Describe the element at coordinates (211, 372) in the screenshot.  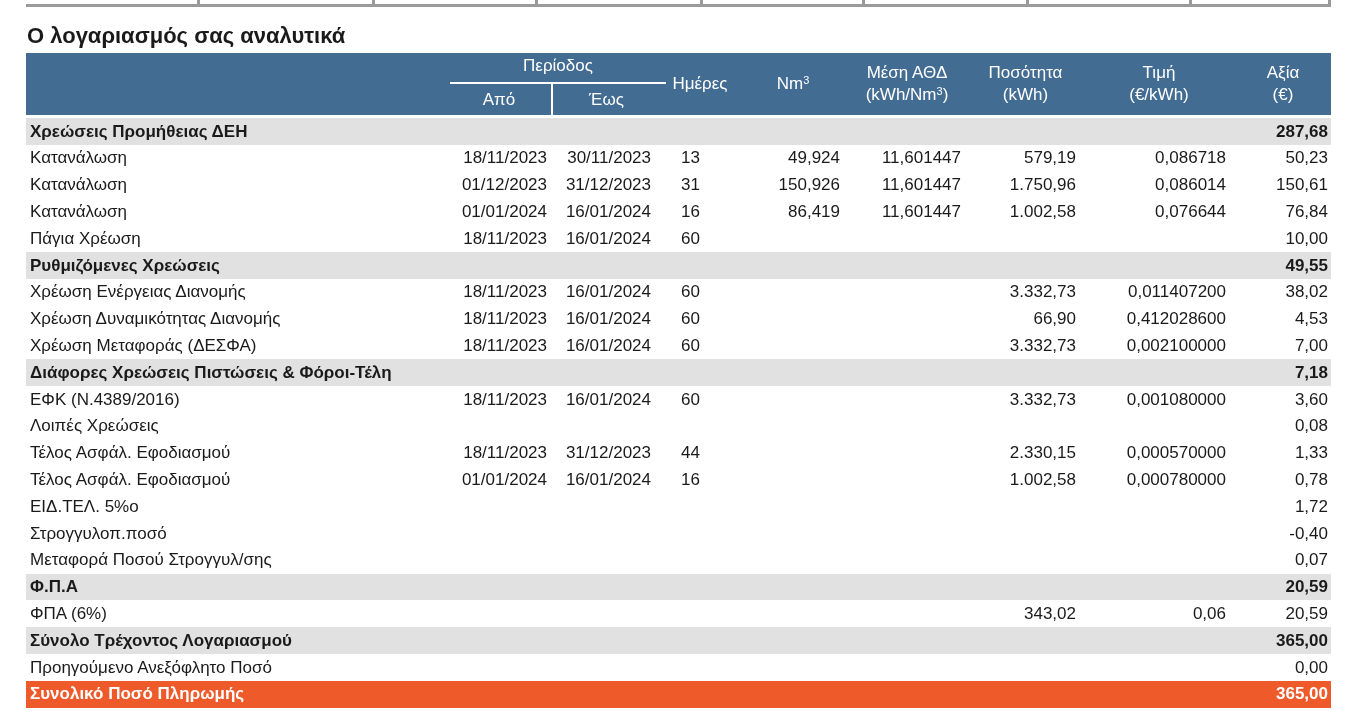
I see `row-label: Διάφορες Χρεώσεις Πιστώσεις & Φόροι-Τέλη` at that location.